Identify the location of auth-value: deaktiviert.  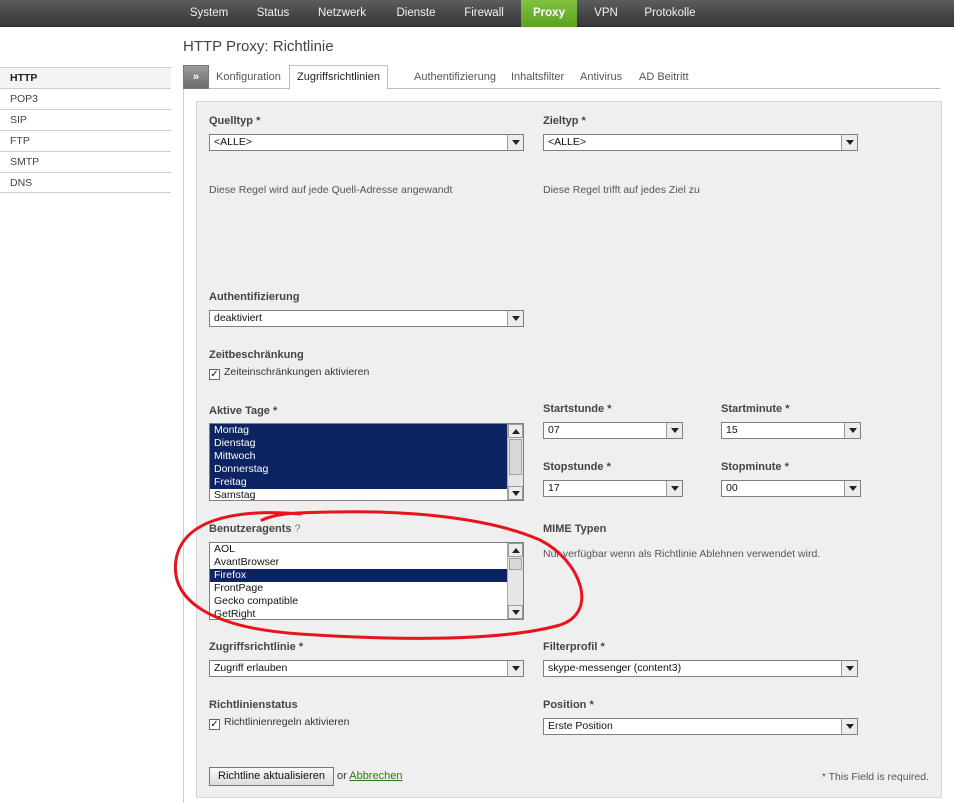
(238, 318).